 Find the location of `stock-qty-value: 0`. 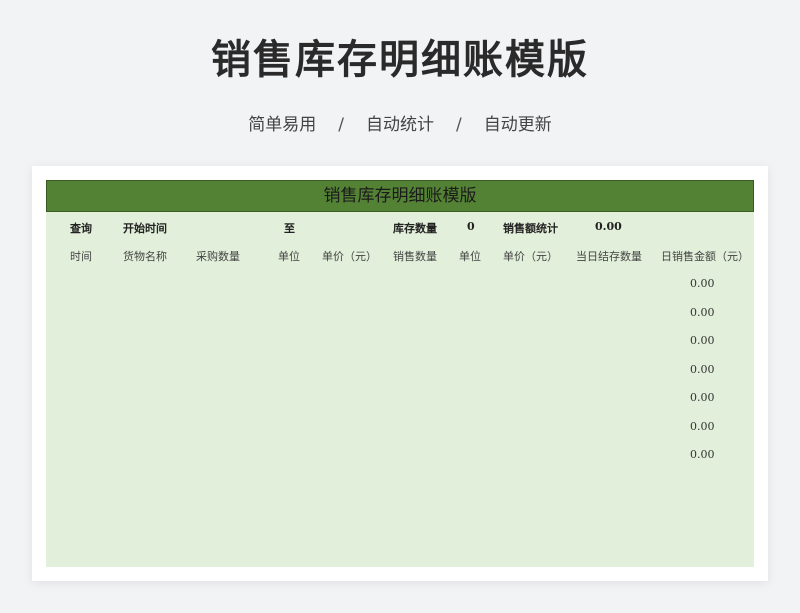

stock-qty-value: 0 is located at coordinates (471, 226).